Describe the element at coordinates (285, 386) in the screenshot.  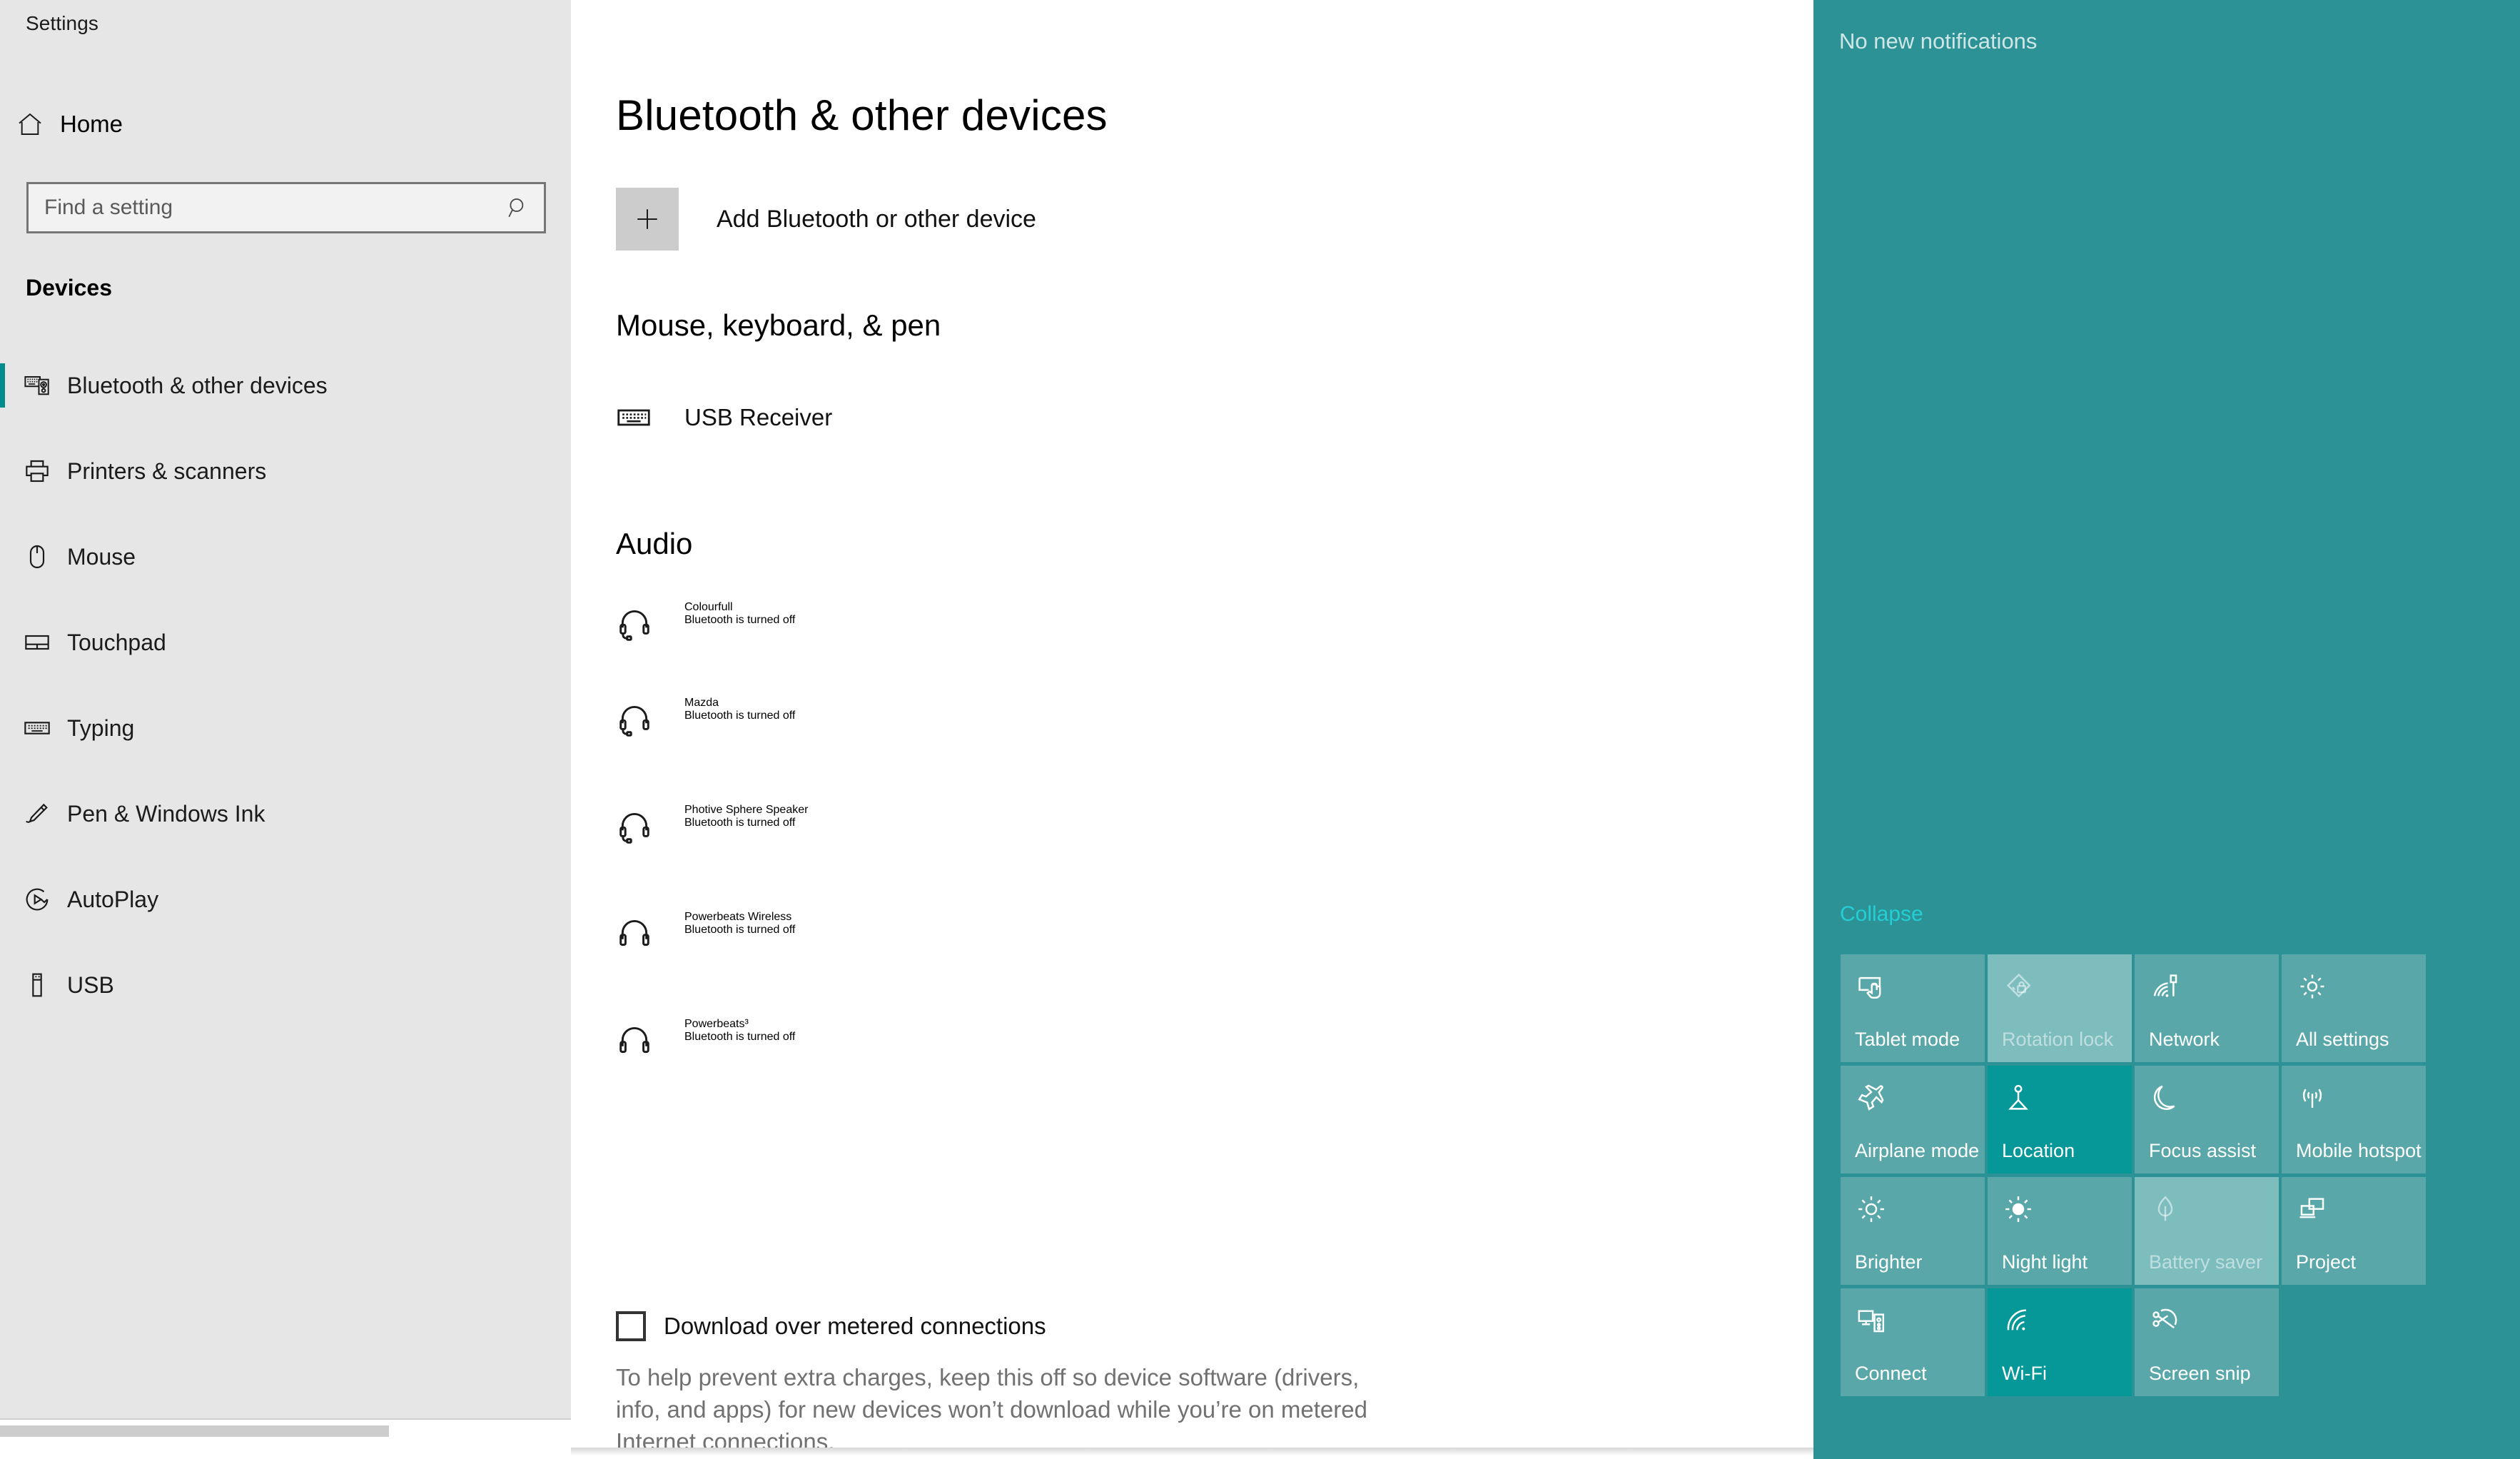
I see `sidebar-item-bluetooth-and-other-devices: Bluetooth & other devices` at that location.